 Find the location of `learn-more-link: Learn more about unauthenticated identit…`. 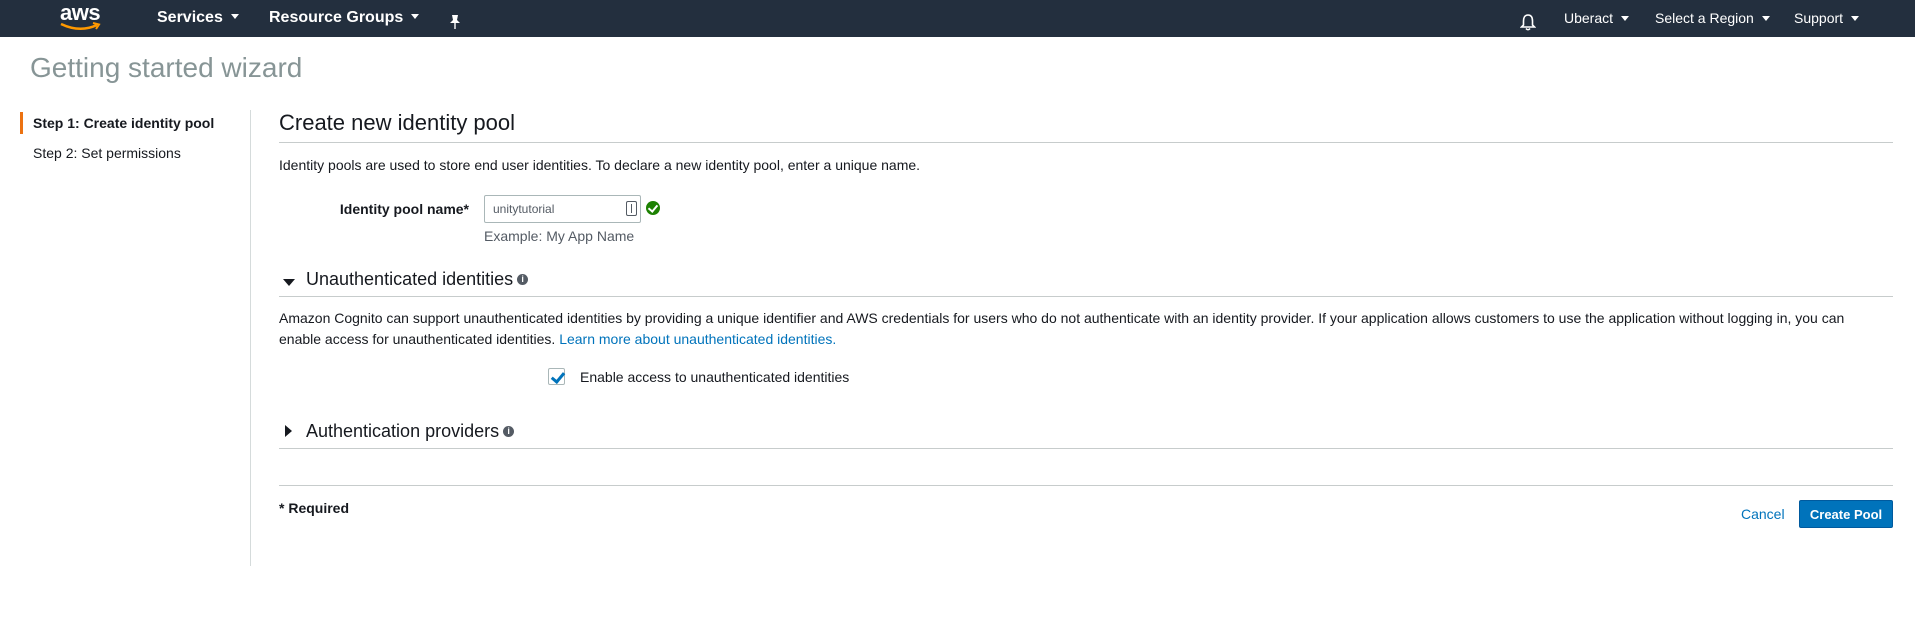

learn-more-link: Learn more about unauthenticated identit… is located at coordinates (697, 339).